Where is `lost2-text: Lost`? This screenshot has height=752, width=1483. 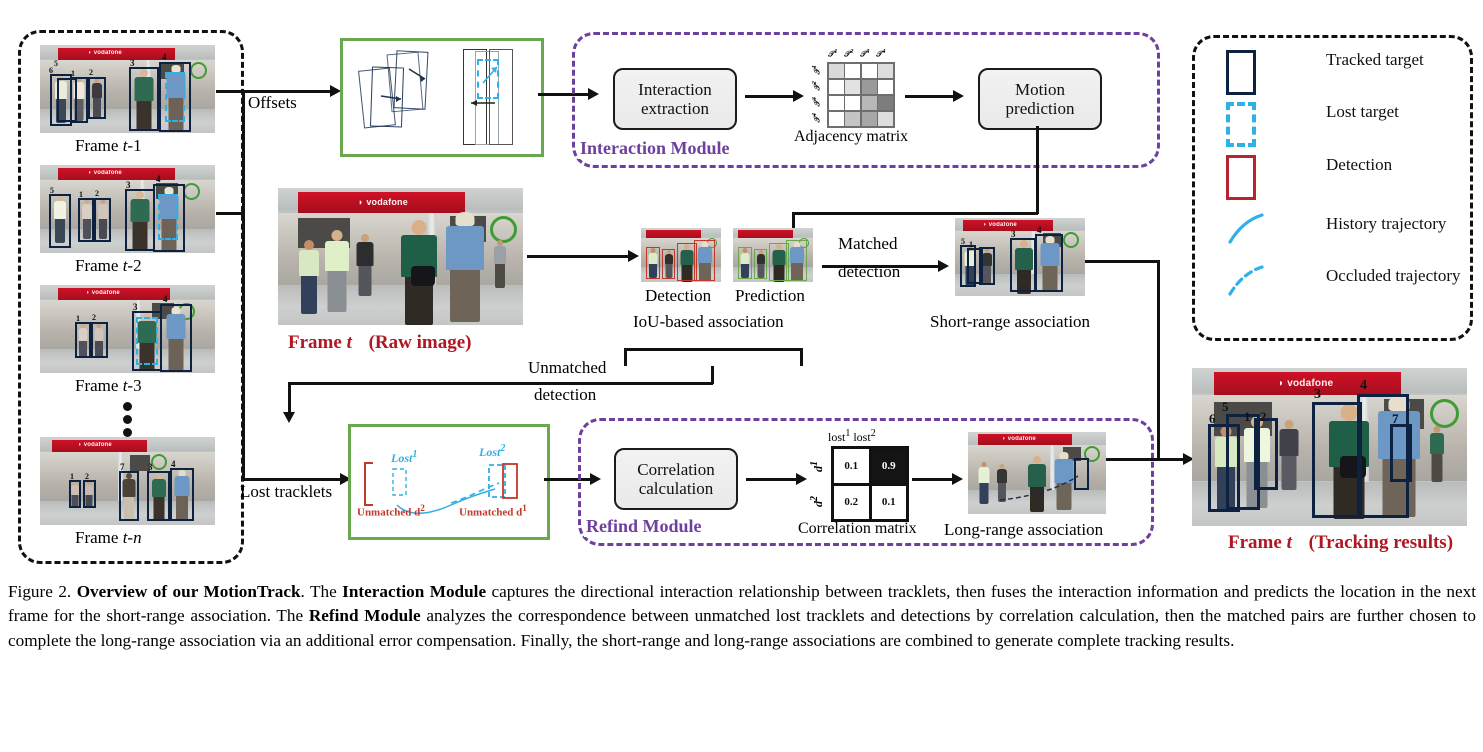
lost2-text: Lost is located at coordinates (490, 452).